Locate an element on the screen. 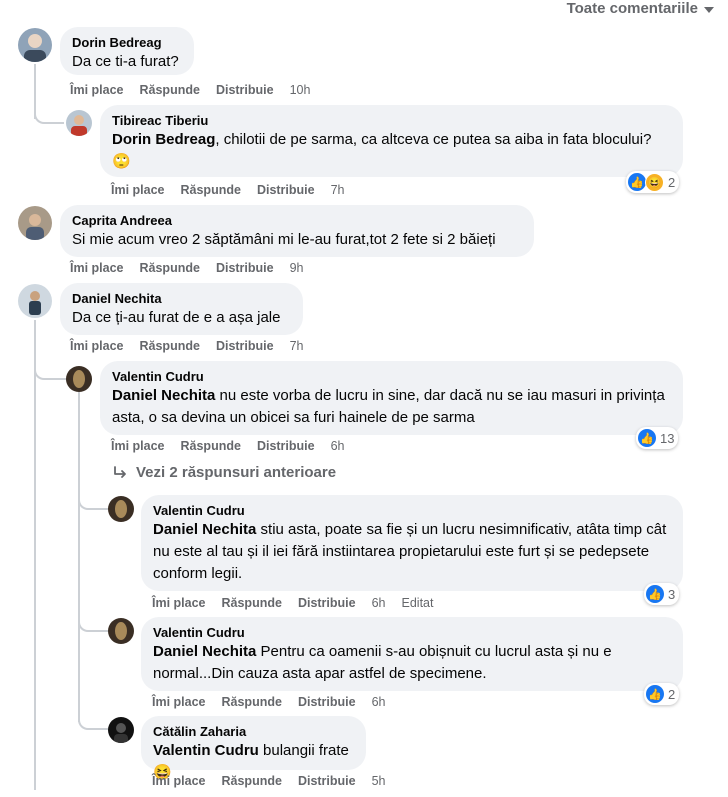 This screenshot has width=728, height=797. reaction-count: 3 is located at coordinates (672, 594).